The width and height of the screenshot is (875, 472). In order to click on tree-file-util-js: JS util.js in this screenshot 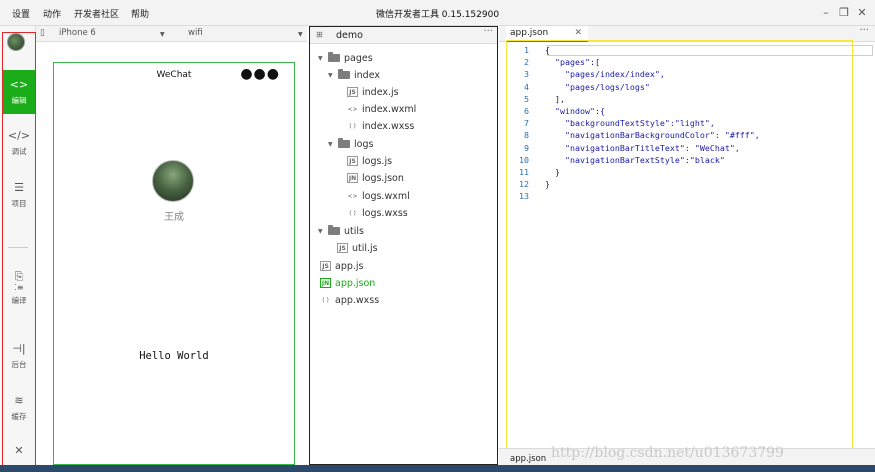, I will do `click(357, 248)`.